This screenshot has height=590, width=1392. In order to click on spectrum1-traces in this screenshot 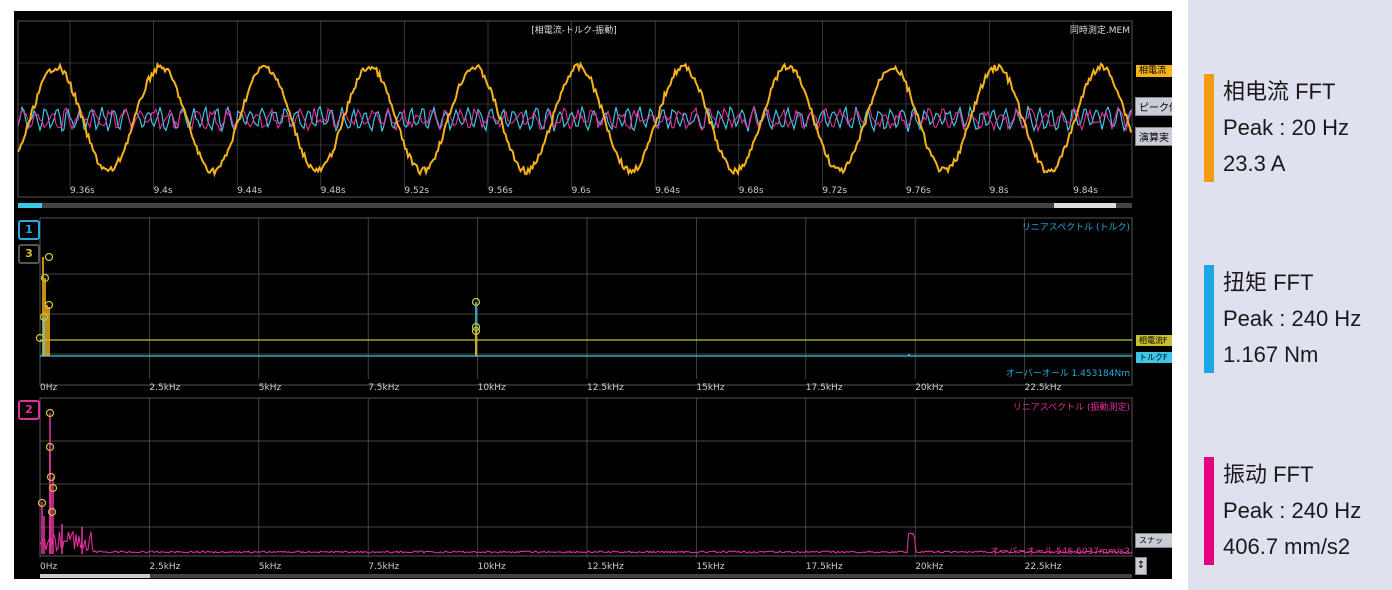, I will do `click(583, 304)`.